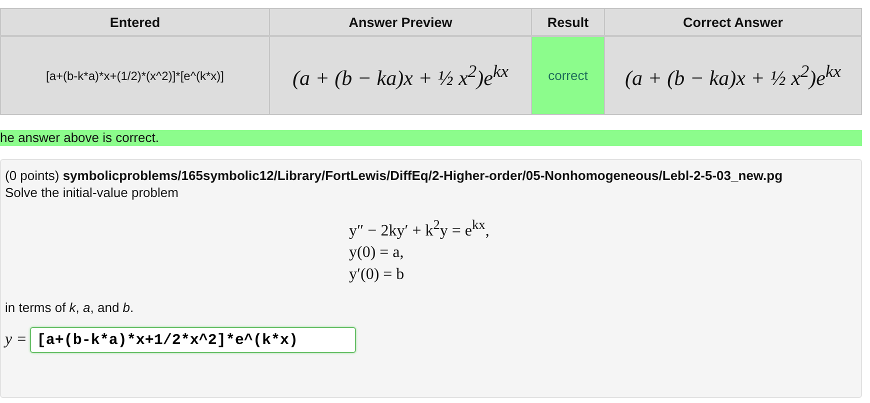 Image resolution: width=870 pixels, height=403 pixels. I want to click on problem-text: in terms of k, a, and b., so click(70, 307).